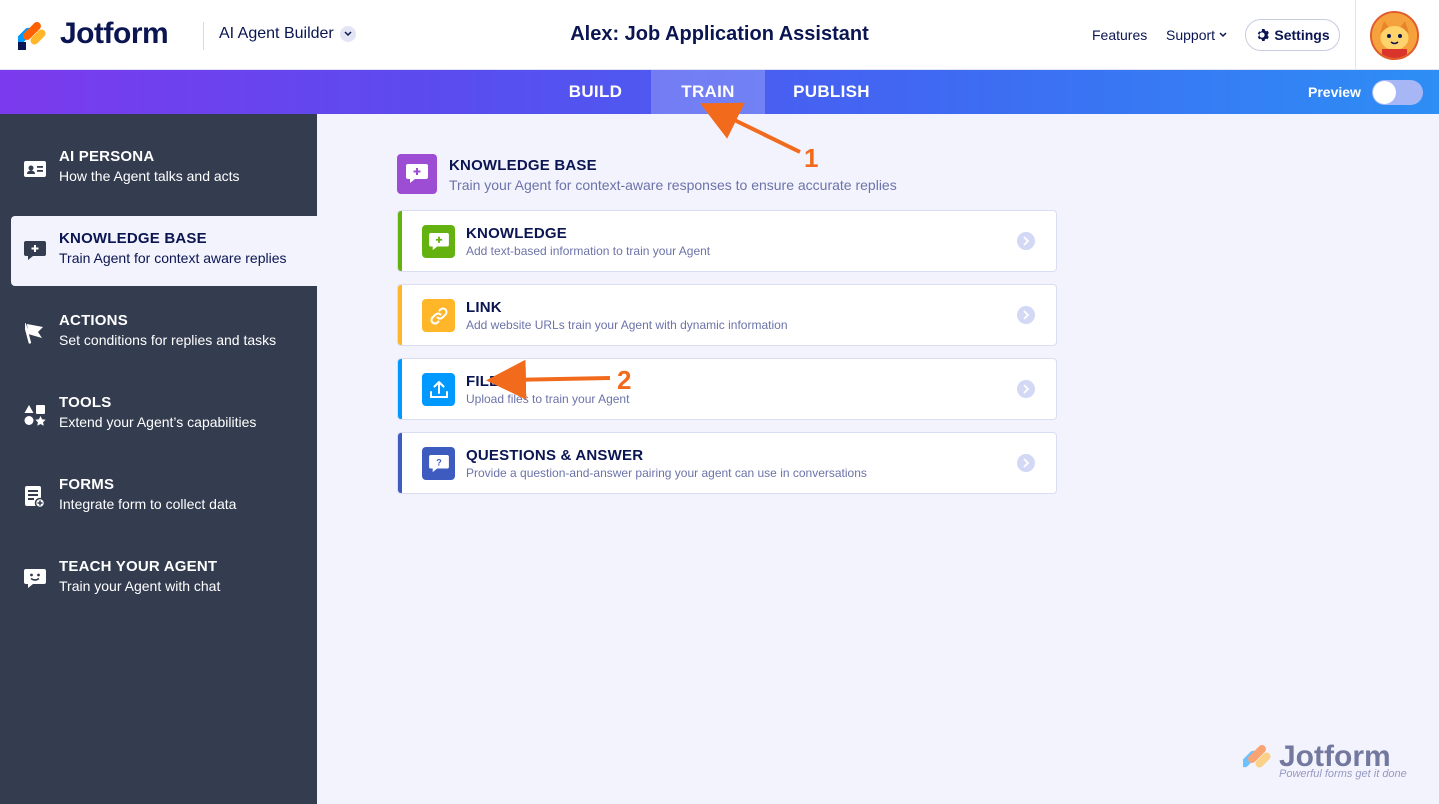 The height and width of the screenshot is (804, 1439). I want to click on builder-tabs: BUILD TRAIN PUBLISH Preview, so click(719, 92).